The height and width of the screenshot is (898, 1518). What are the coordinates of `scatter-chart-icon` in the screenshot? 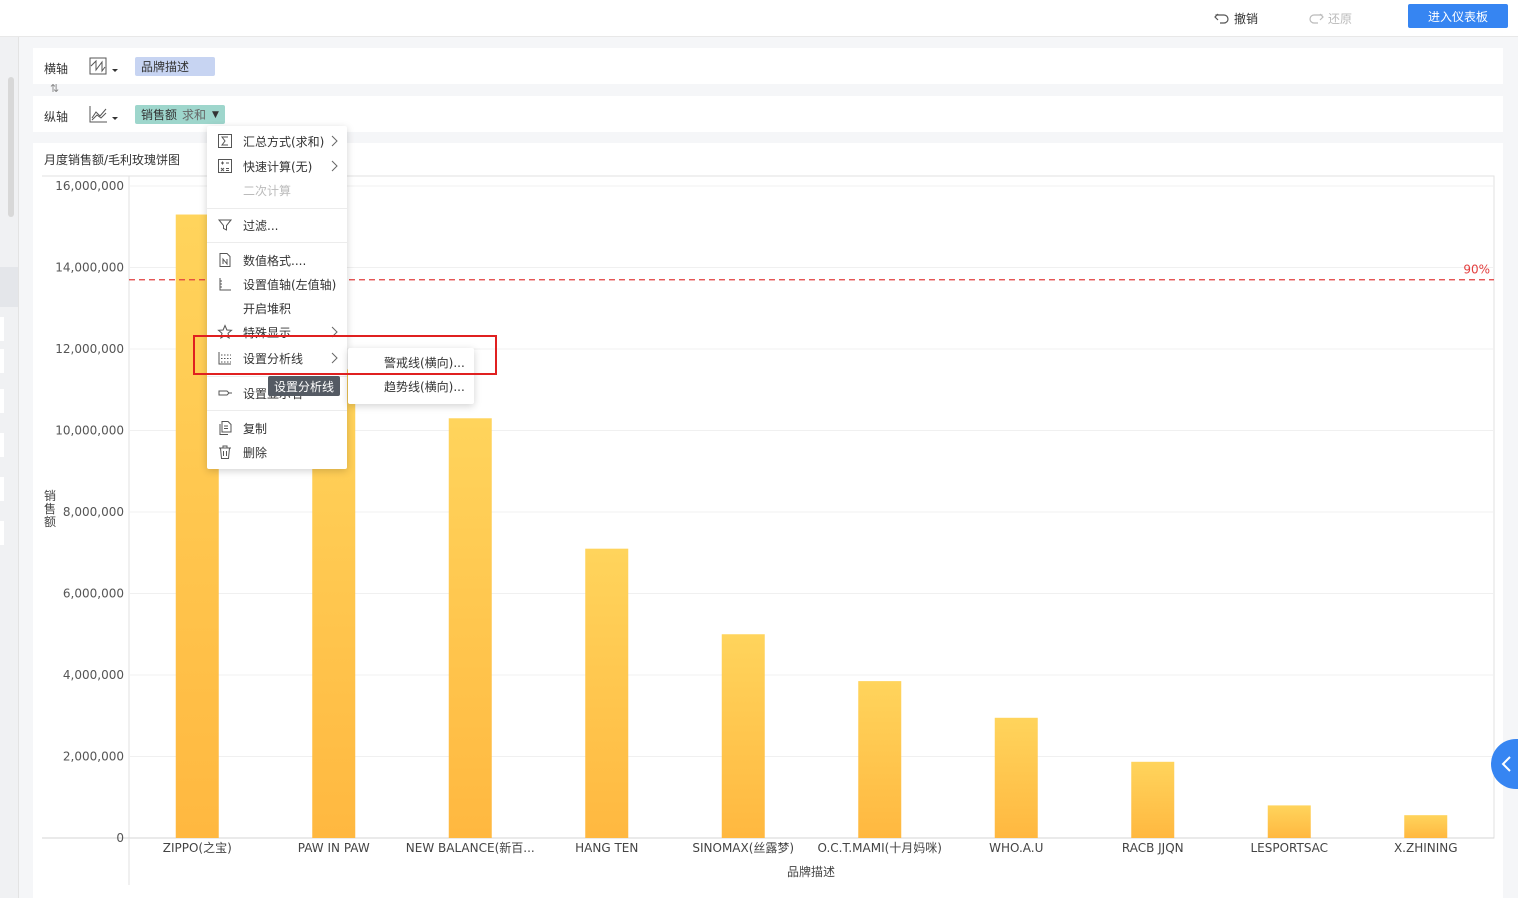 It's located at (103, 66).